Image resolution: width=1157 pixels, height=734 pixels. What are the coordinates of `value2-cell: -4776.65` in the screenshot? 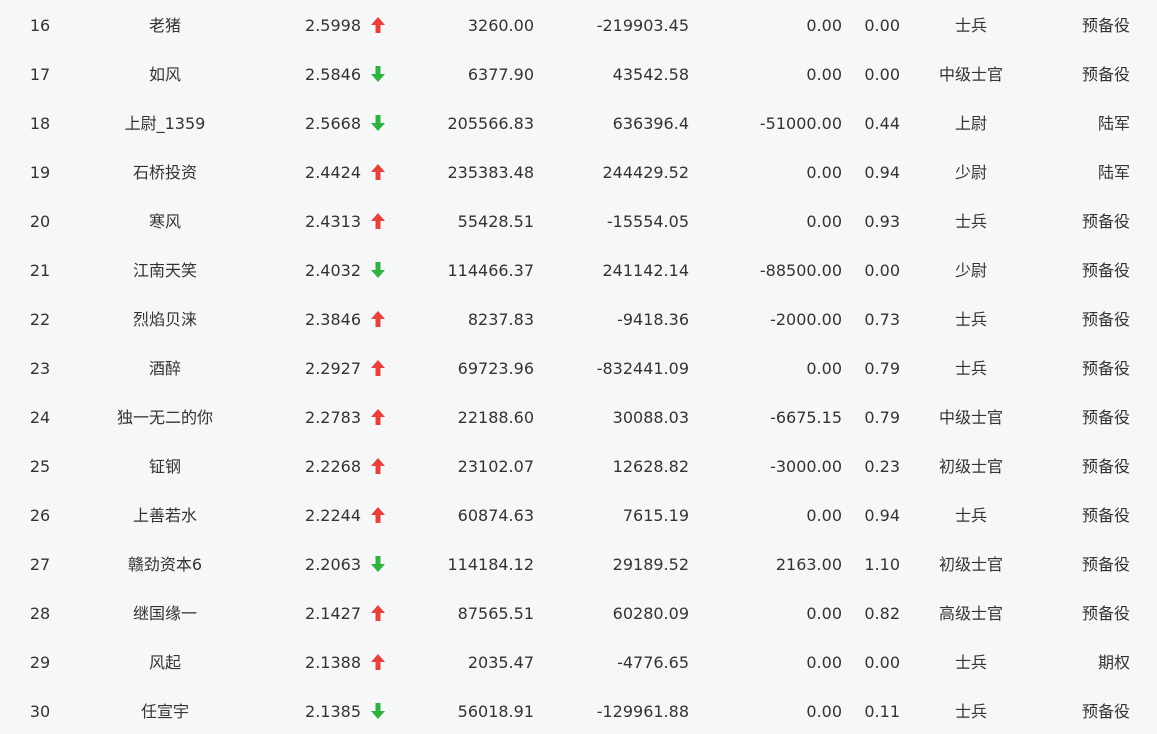 It's located at (653, 662).